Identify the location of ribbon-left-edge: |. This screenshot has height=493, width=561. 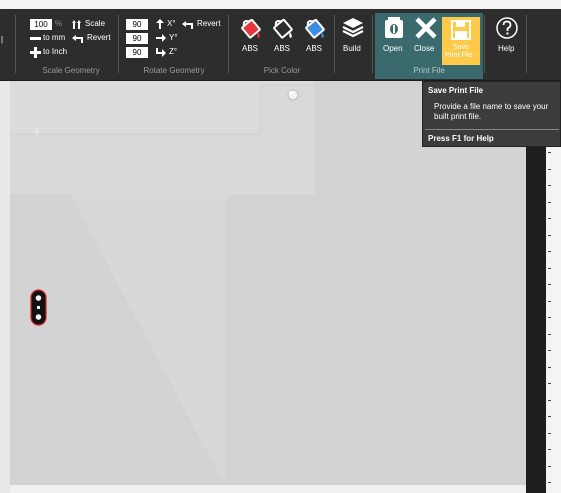
(2, 39).